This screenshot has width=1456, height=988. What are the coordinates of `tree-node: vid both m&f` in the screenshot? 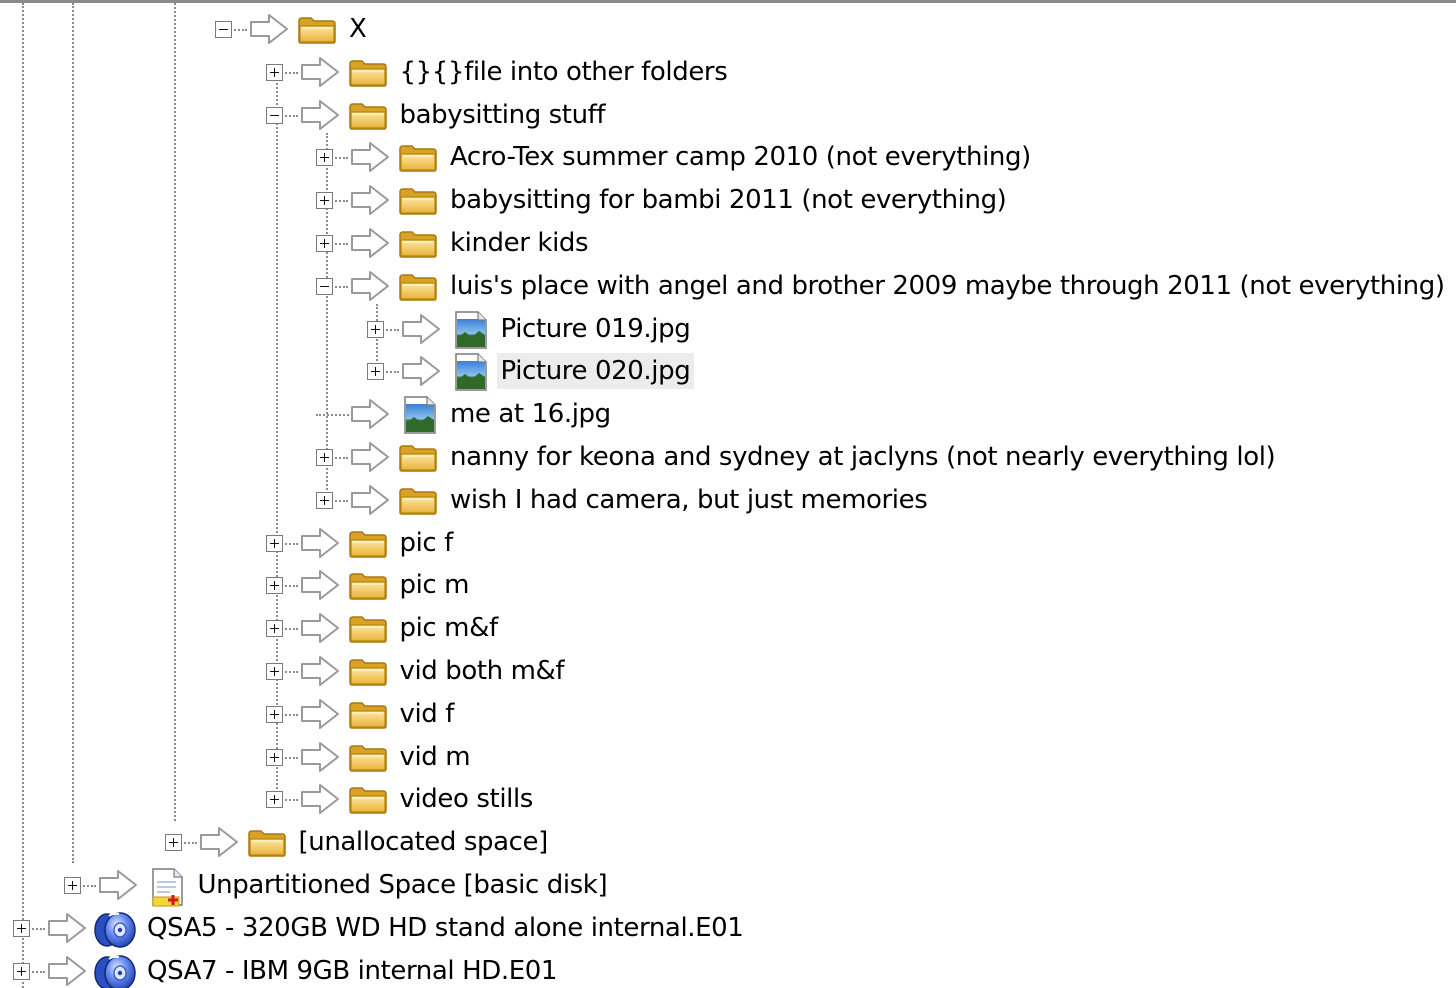 It's located at (860, 671).